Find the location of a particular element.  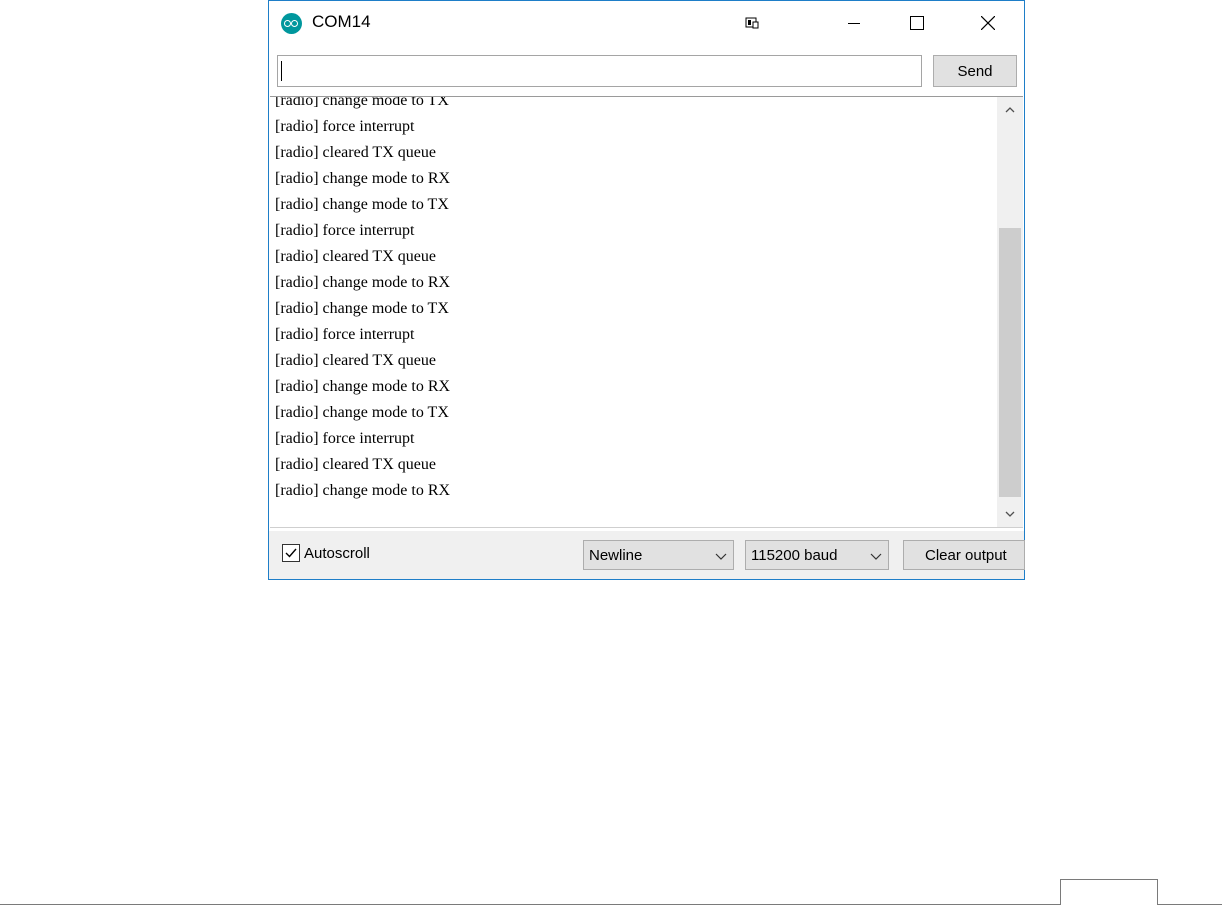

scroll-up-button is located at coordinates (1010, 110).